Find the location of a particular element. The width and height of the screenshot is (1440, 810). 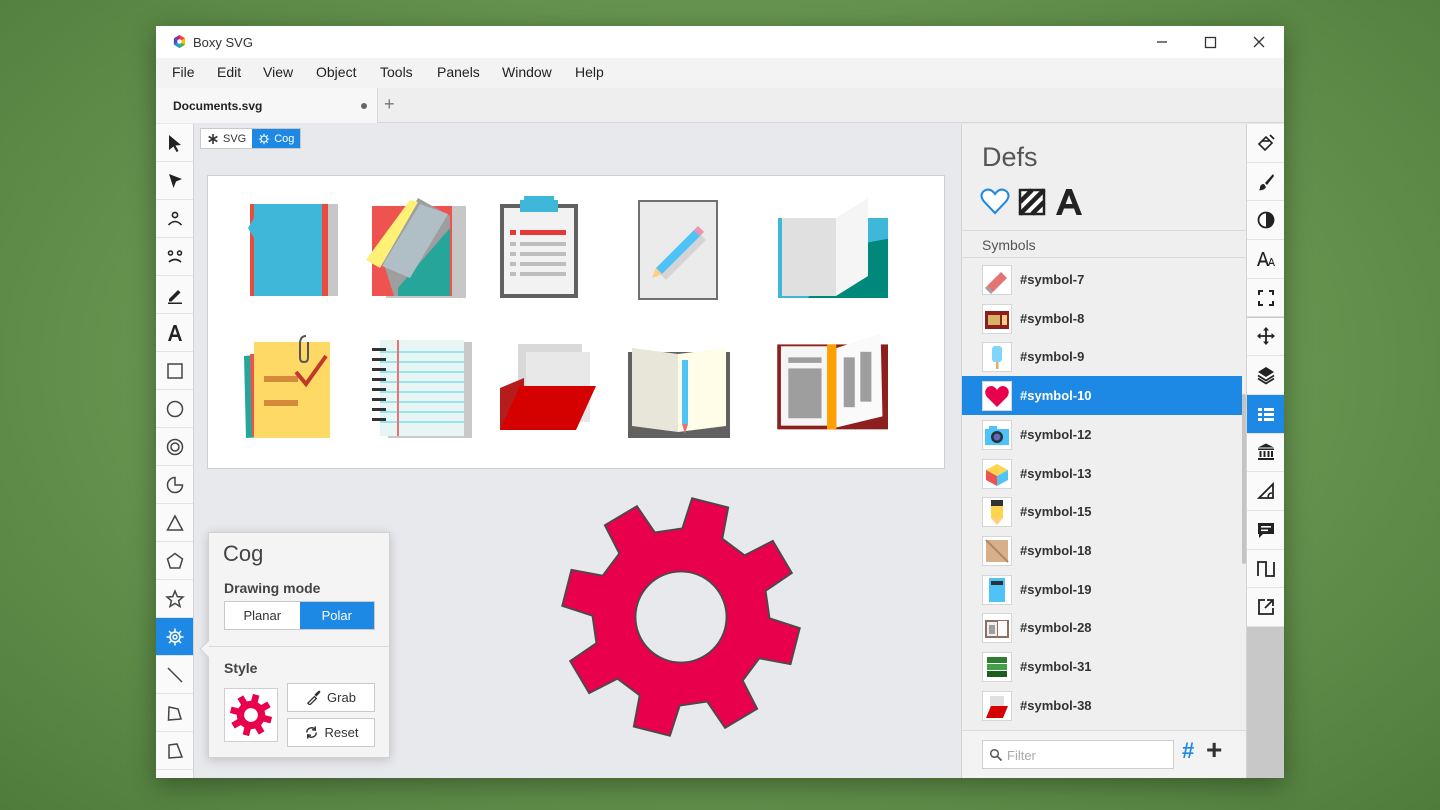

tool-rectangle is located at coordinates (174, 371).